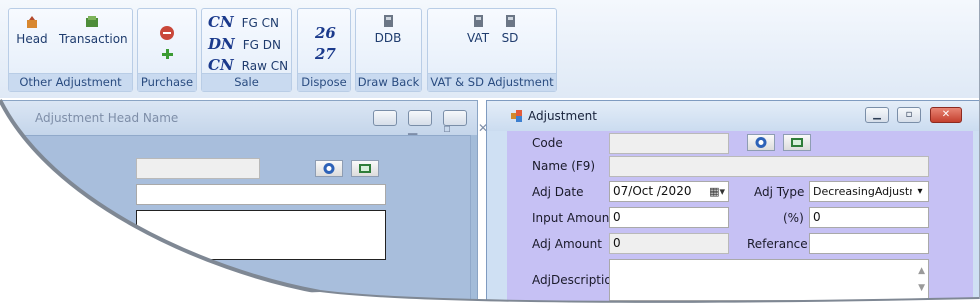 The height and width of the screenshot is (305, 980). I want to click on transaction-label: Transaction, so click(93, 39).